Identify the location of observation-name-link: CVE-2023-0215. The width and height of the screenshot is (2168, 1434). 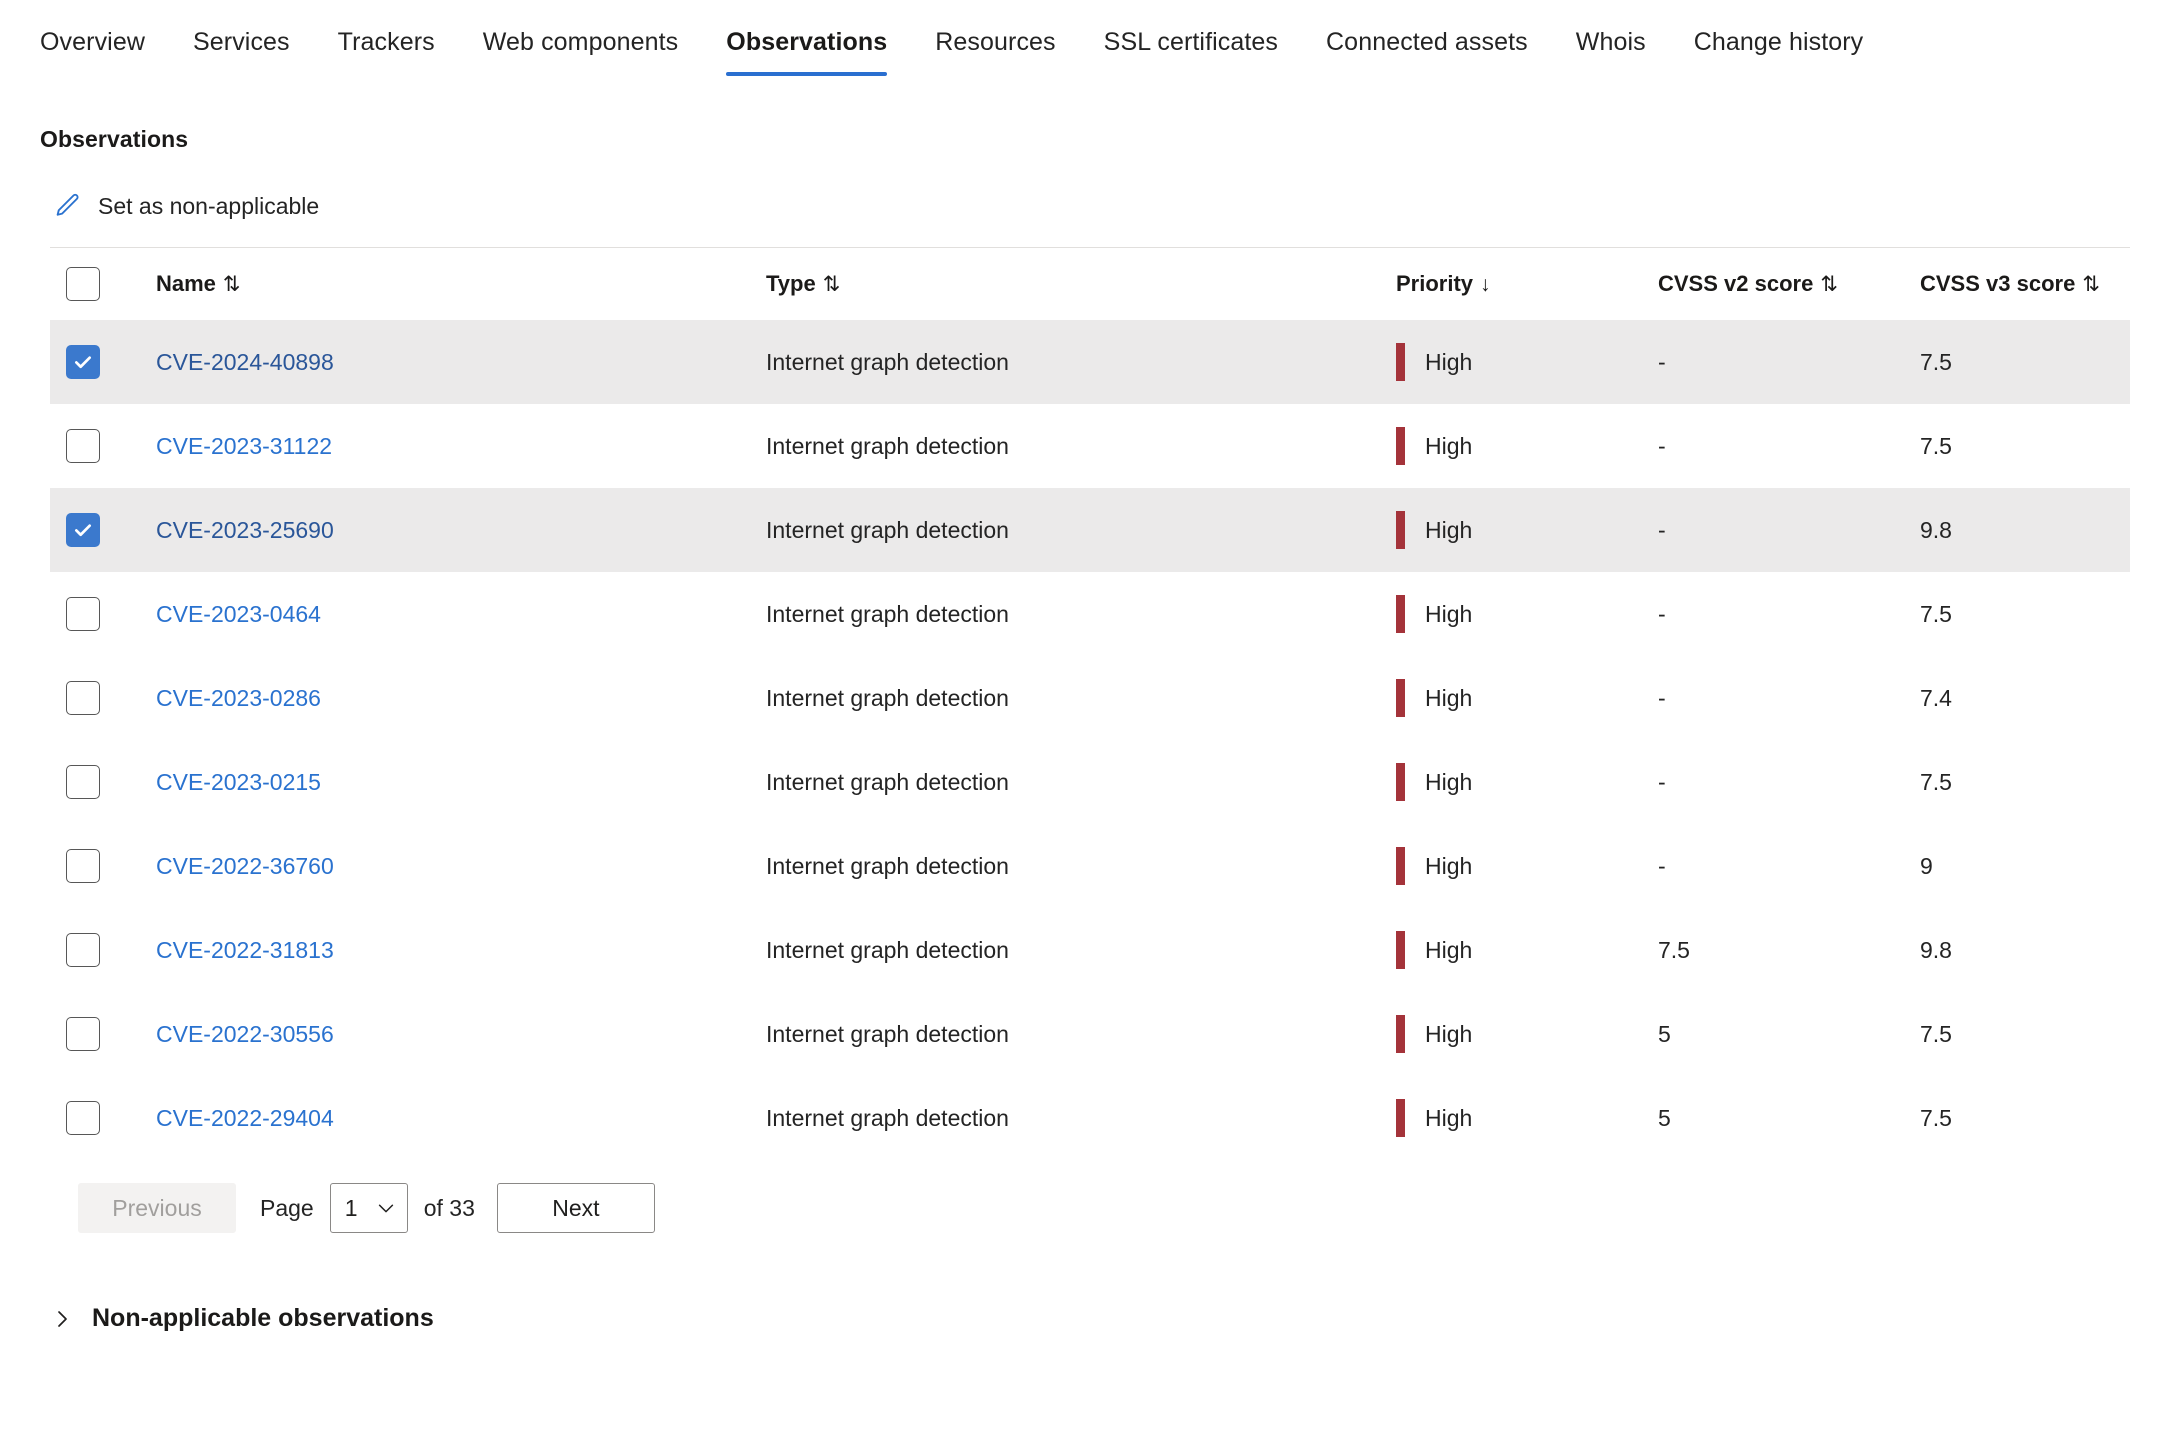
(238, 782).